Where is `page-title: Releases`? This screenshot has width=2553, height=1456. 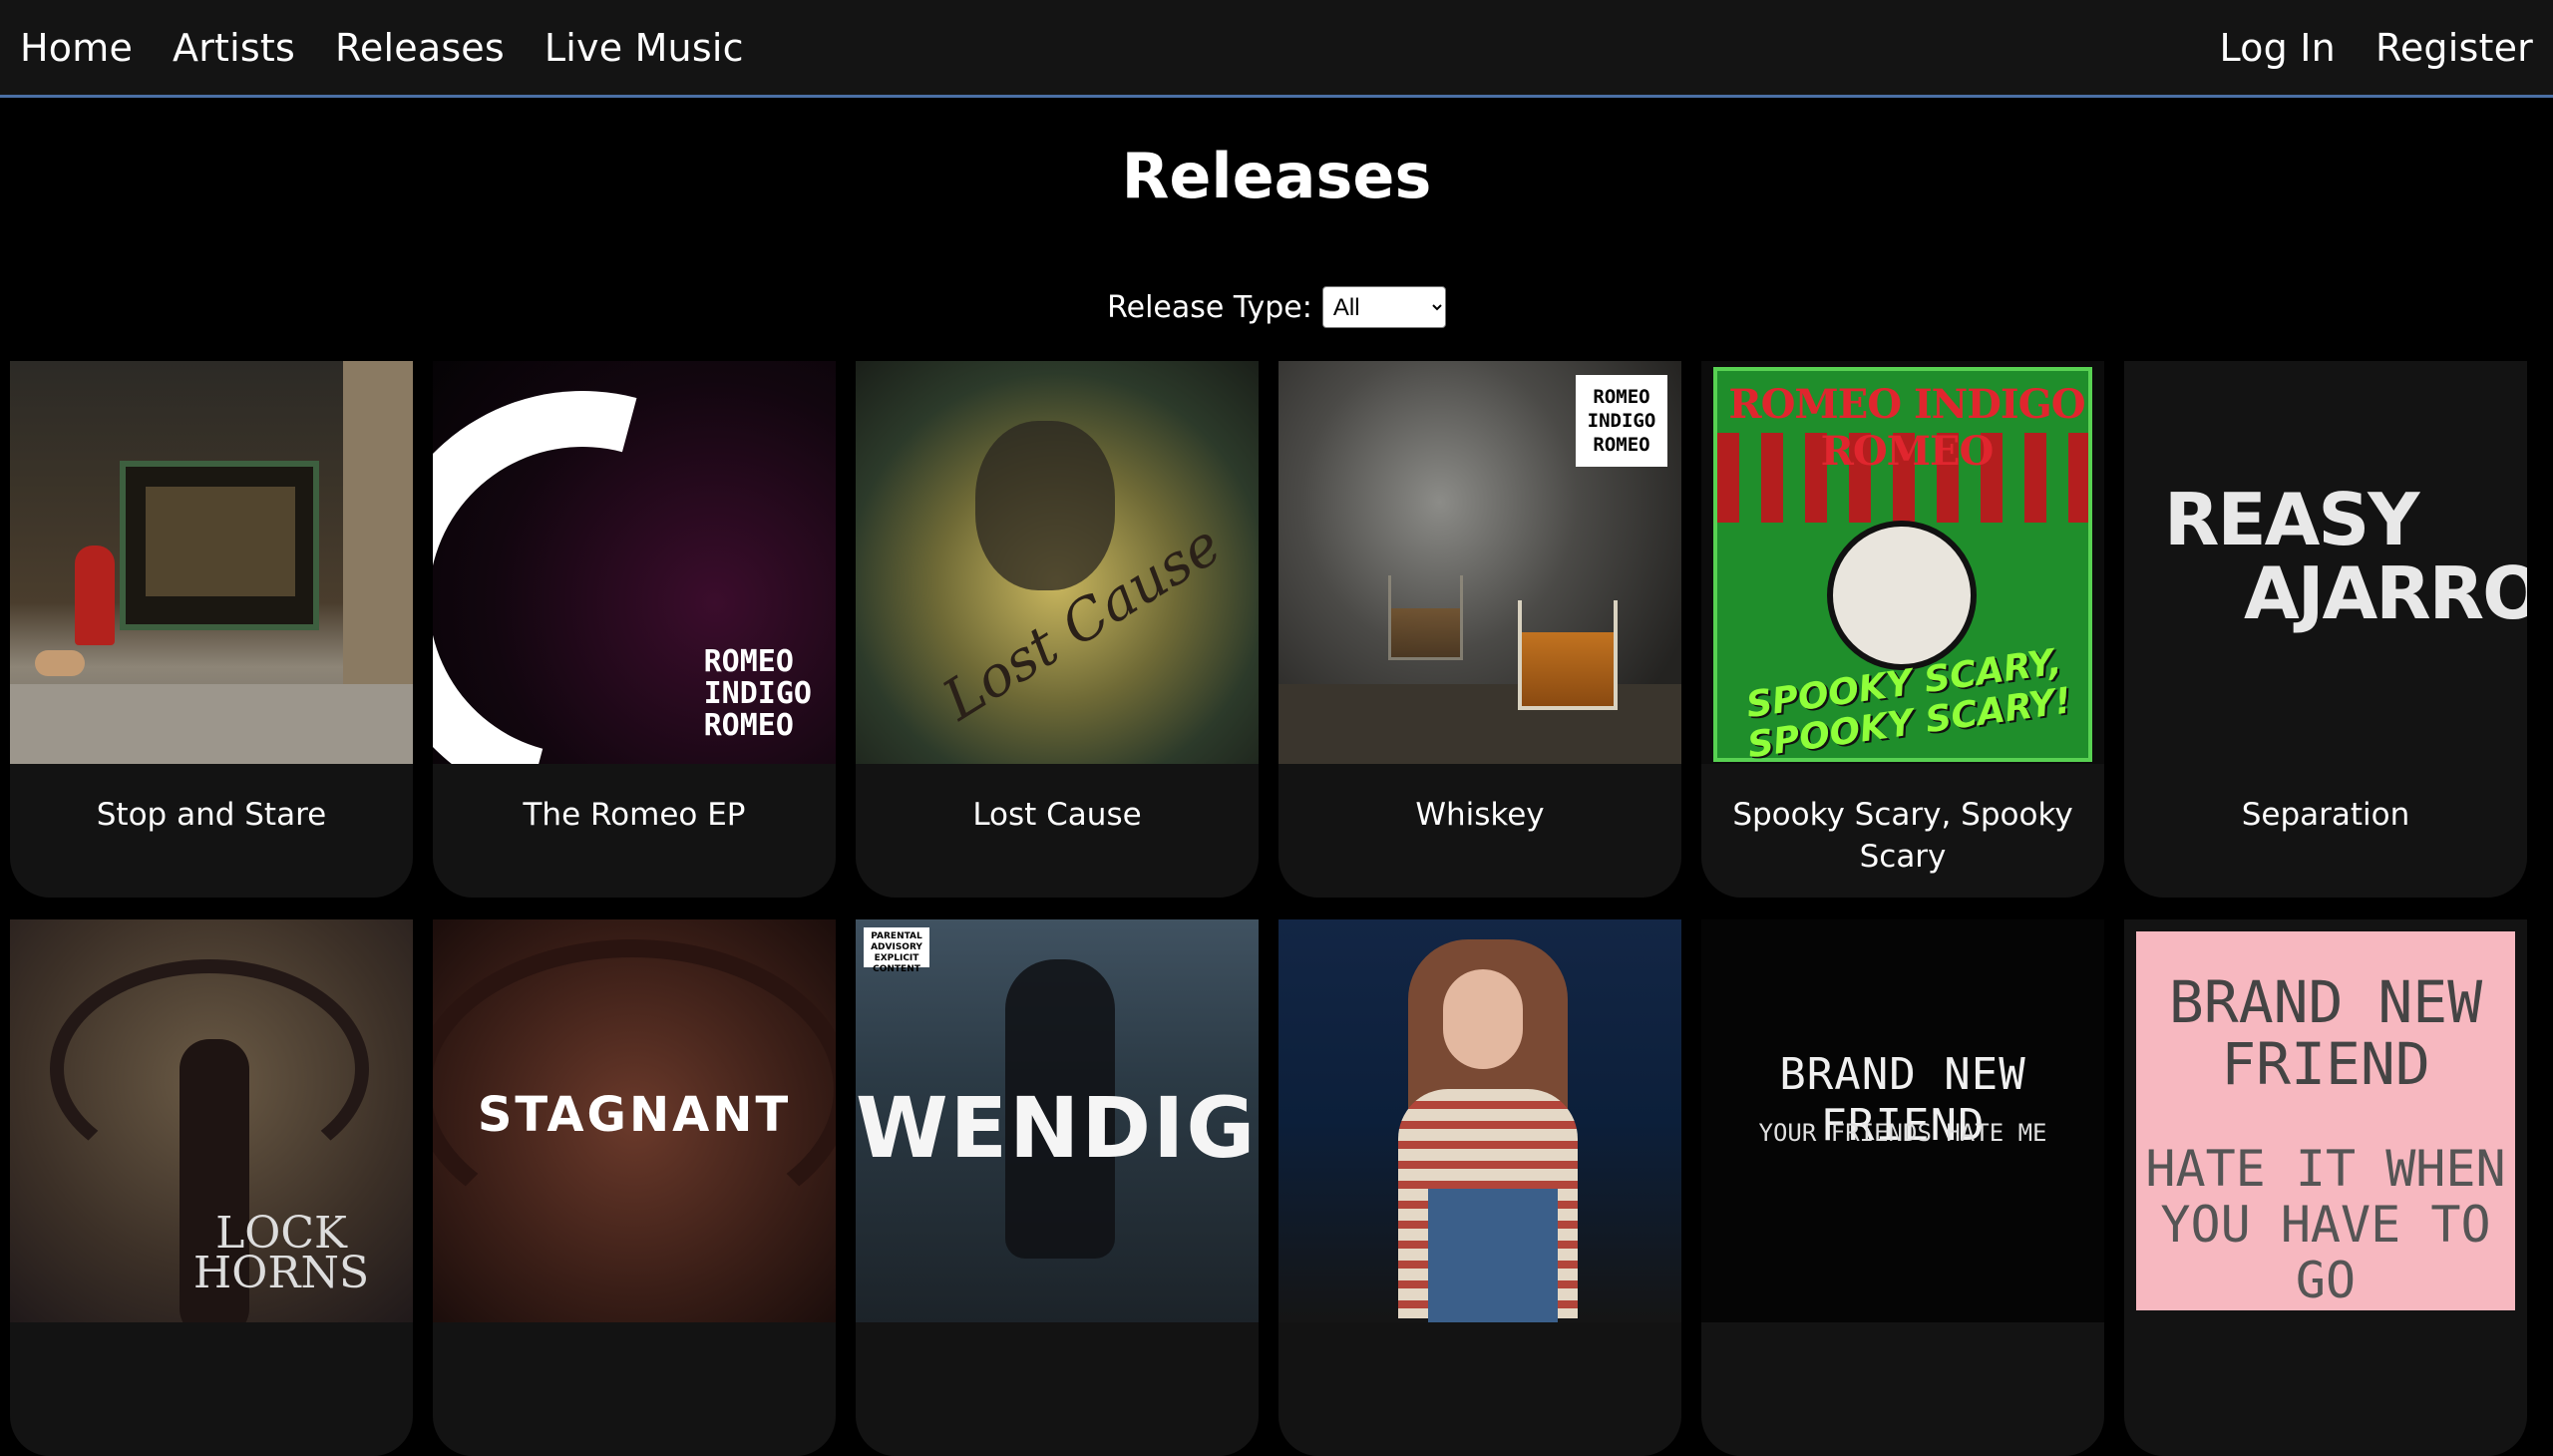
page-title: Releases is located at coordinates (1276, 176).